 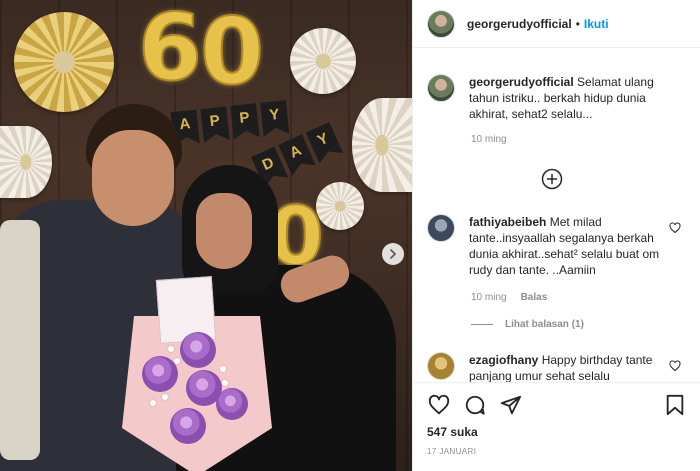 I want to click on balloon-number: 6, so click(x=170, y=51).